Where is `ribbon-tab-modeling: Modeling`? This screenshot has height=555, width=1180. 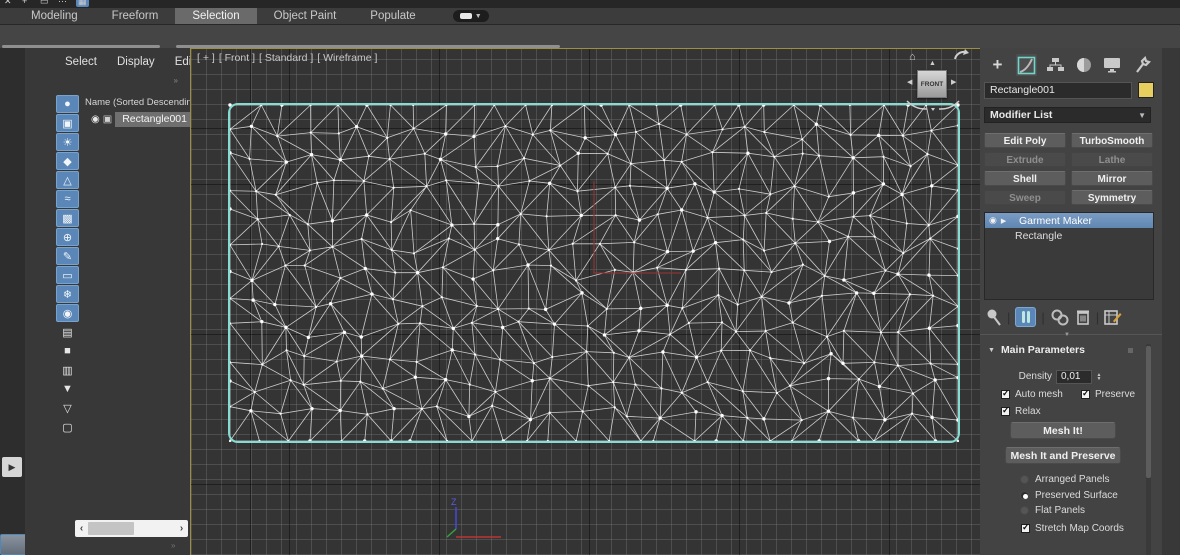 ribbon-tab-modeling: Modeling is located at coordinates (54, 16).